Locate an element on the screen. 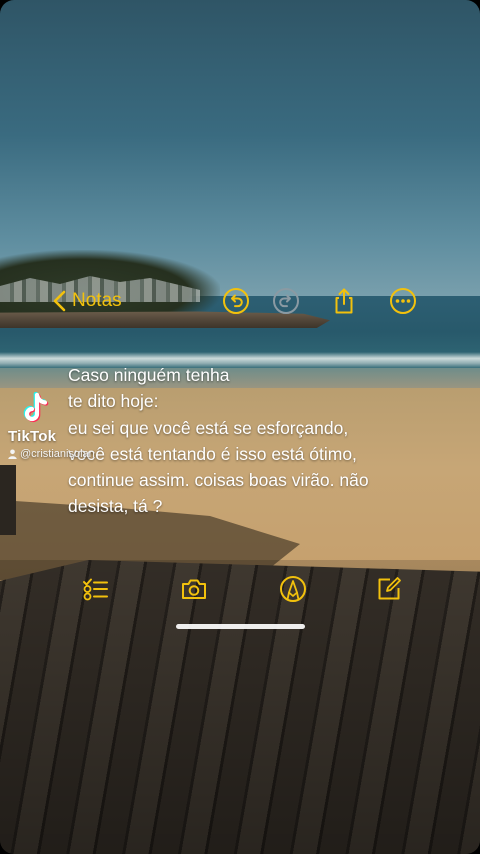 The image size is (480, 854). chevron-left-icon is located at coordinates (59, 301).